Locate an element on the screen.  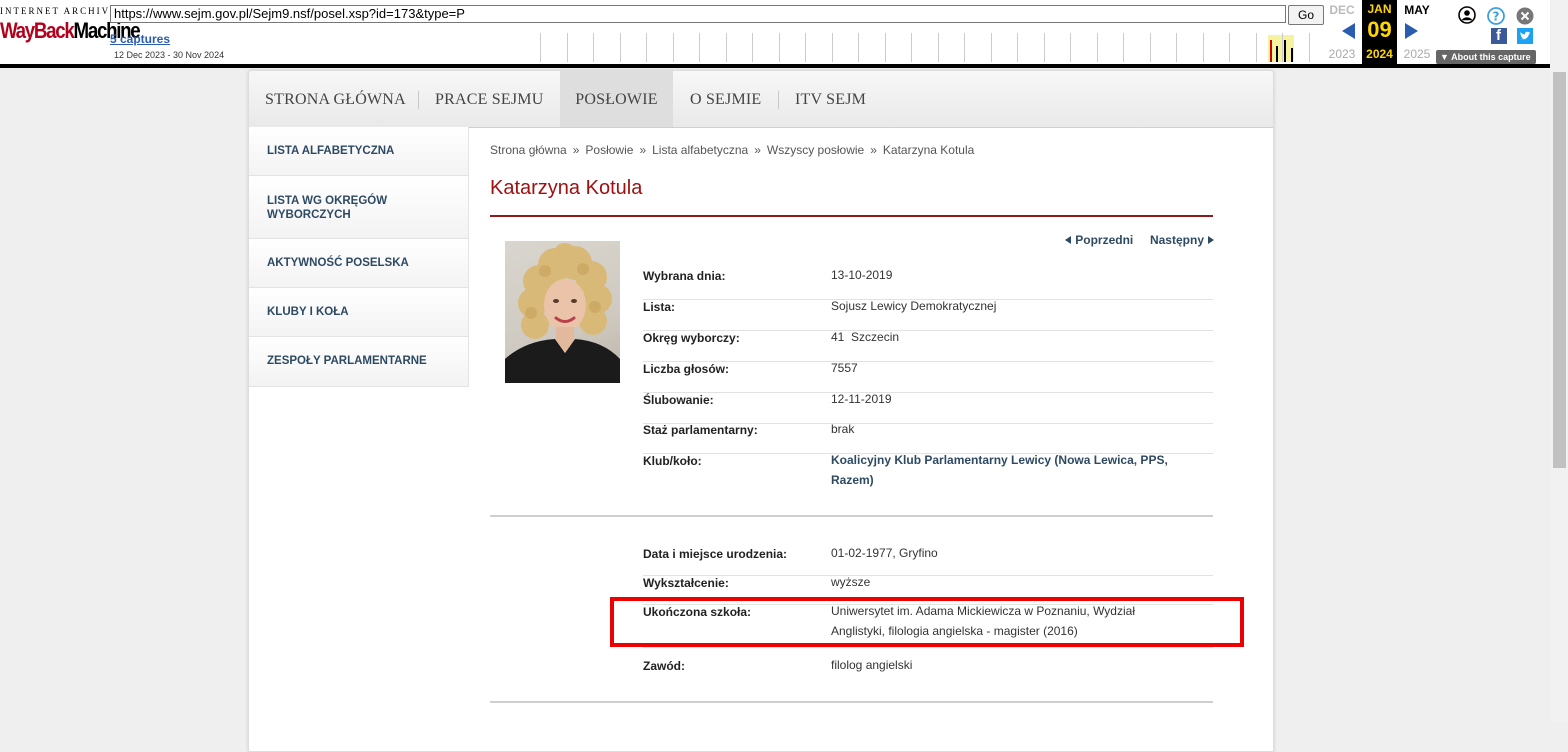
sidebar-item-aktywnosc-poselska: AKTYWNOŚĆ POSELSKA is located at coordinates (359, 263).